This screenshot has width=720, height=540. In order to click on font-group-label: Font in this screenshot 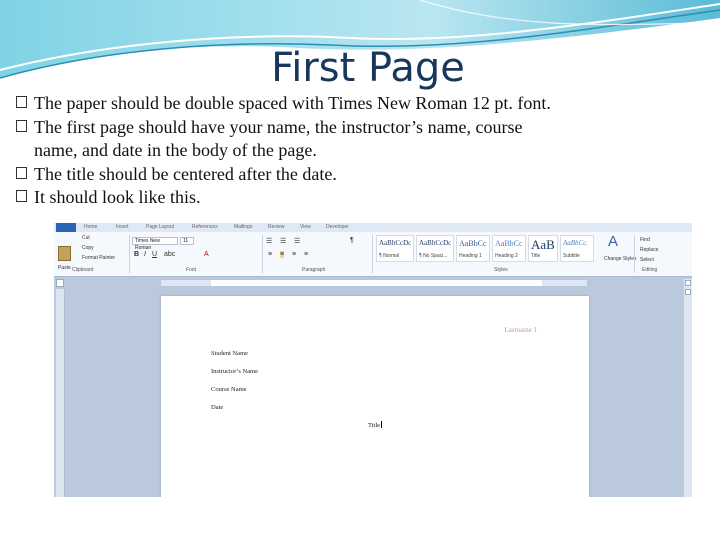, I will do `click(191, 270)`.